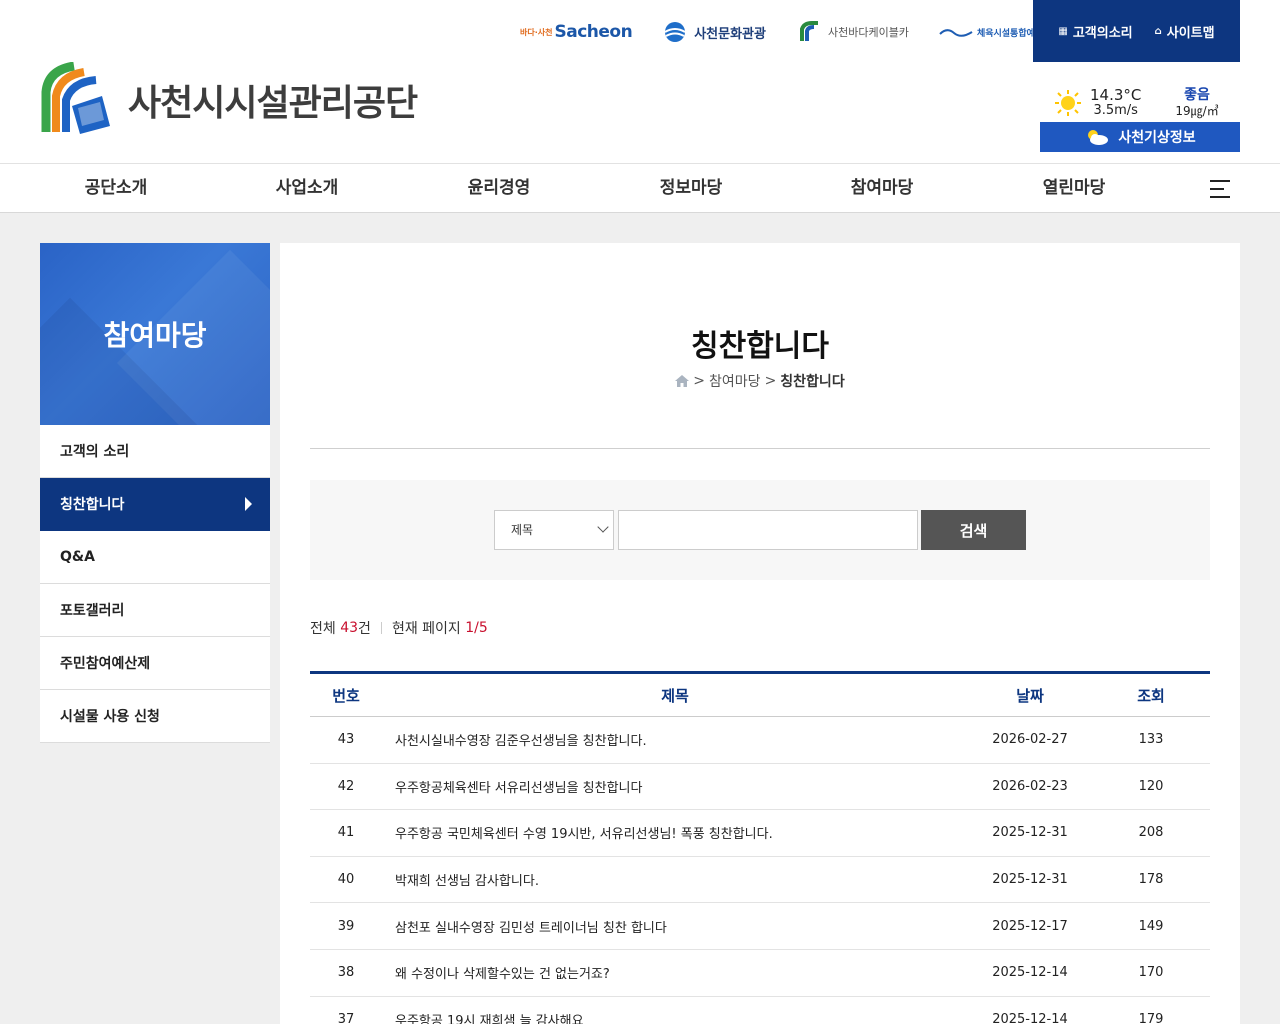 This screenshot has height=1024, width=1280. I want to click on customer-voice-link: ▦ 고객의소리, so click(1095, 31).